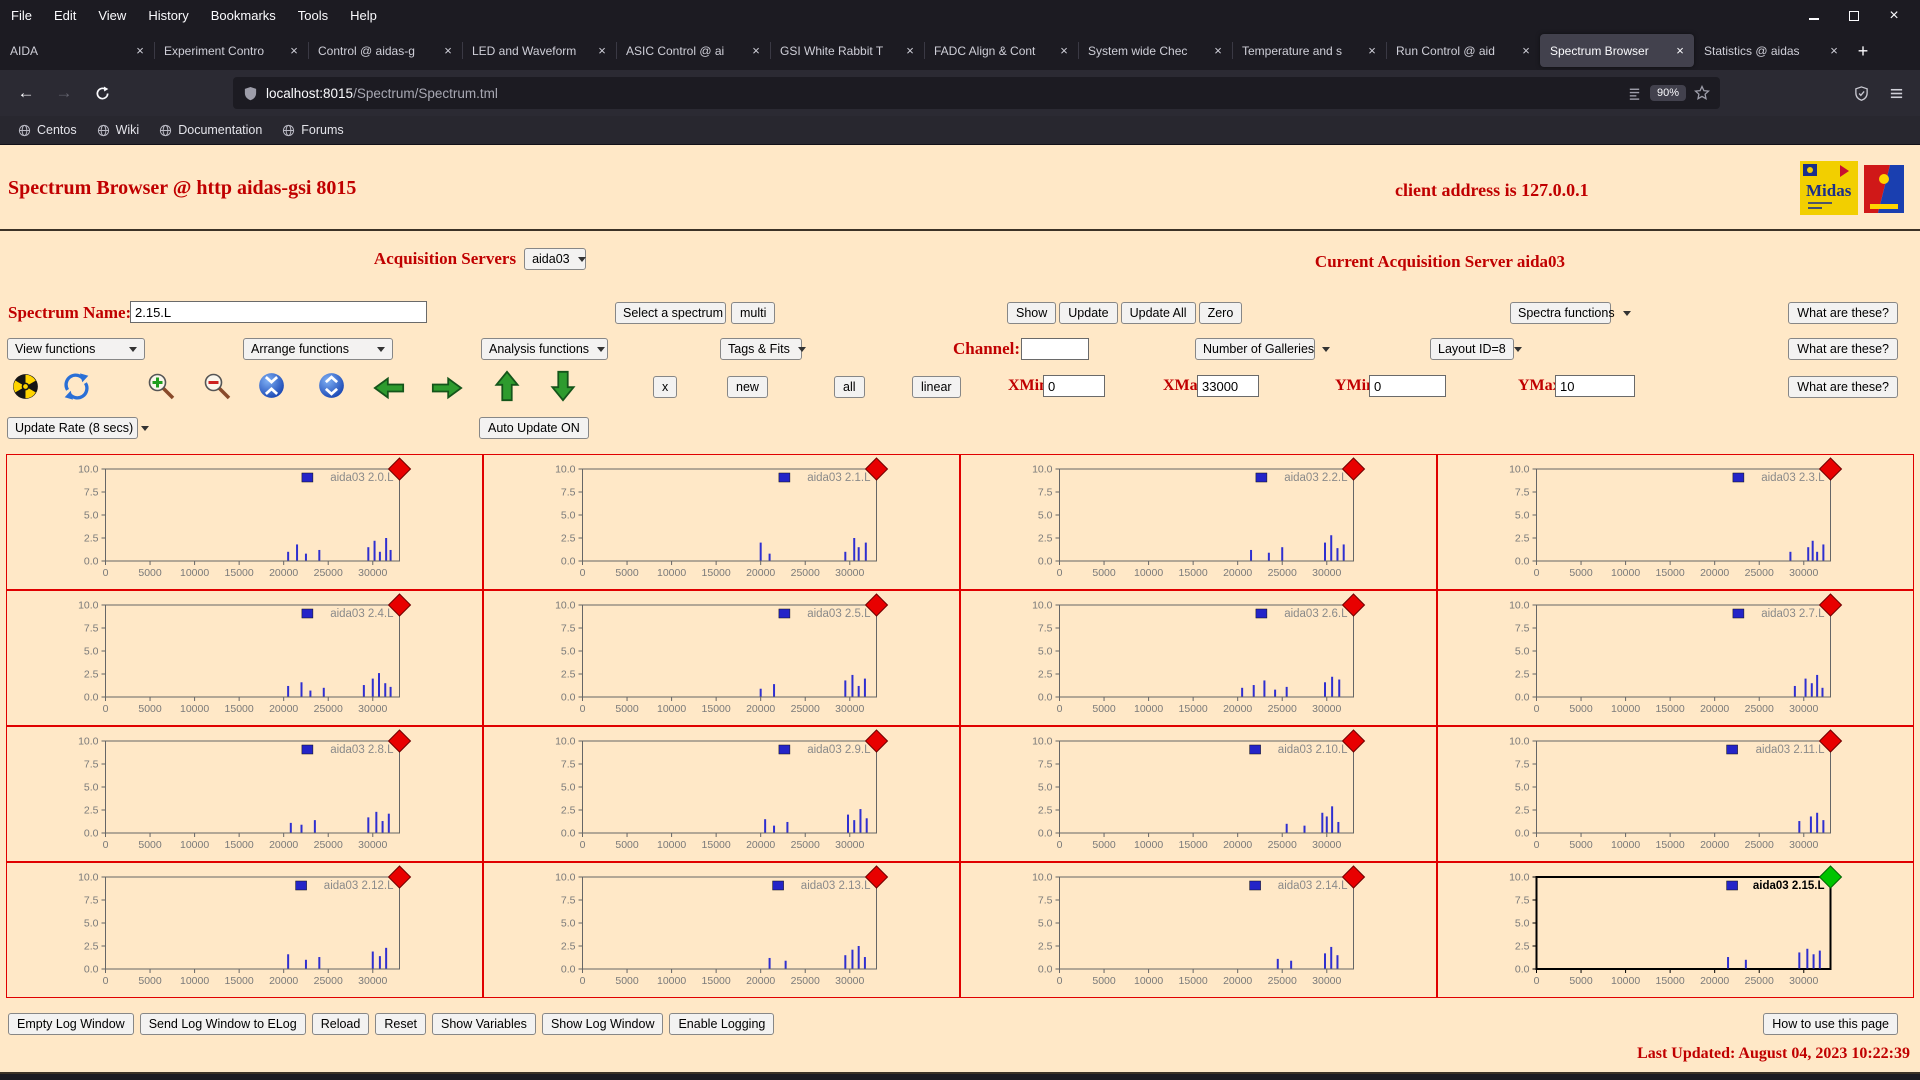 The height and width of the screenshot is (1080, 1920). What do you see at coordinates (1771, 50) in the screenshot?
I see `tab-statistics-aidas: Statistics @ aidas ×` at bounding box center [1771, 50].